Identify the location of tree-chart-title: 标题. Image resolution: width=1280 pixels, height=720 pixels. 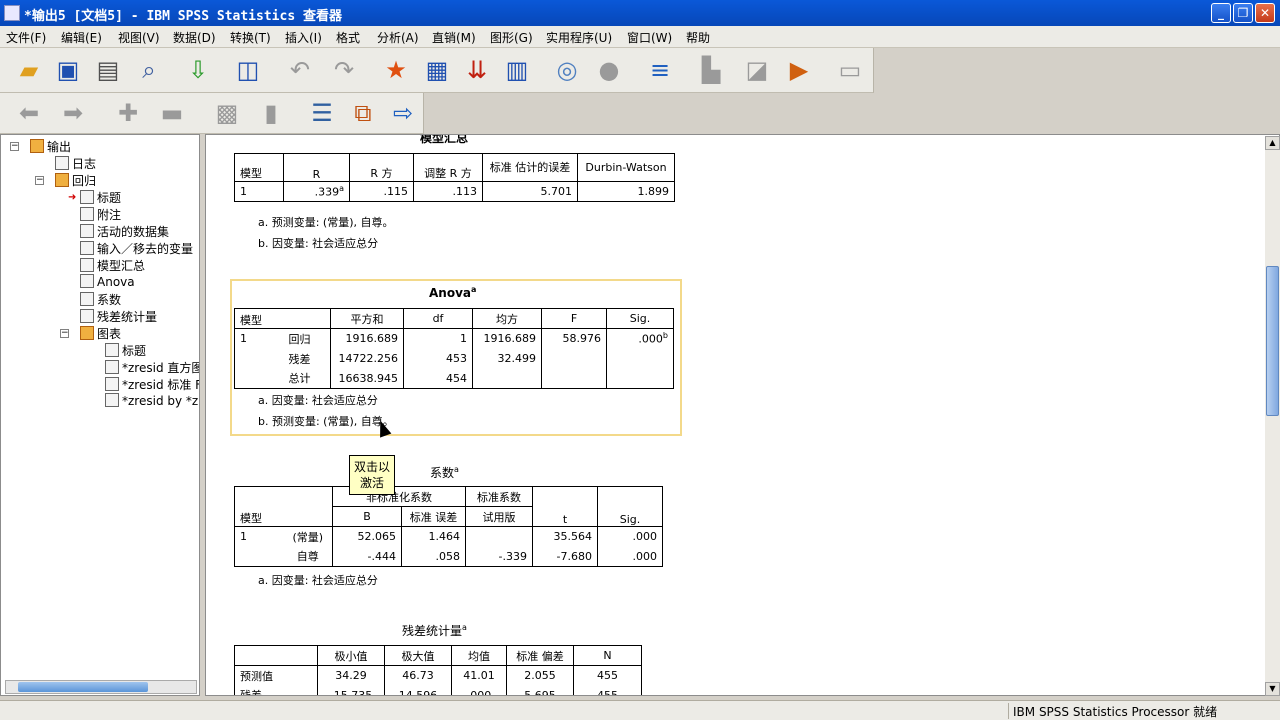
(125, 350).